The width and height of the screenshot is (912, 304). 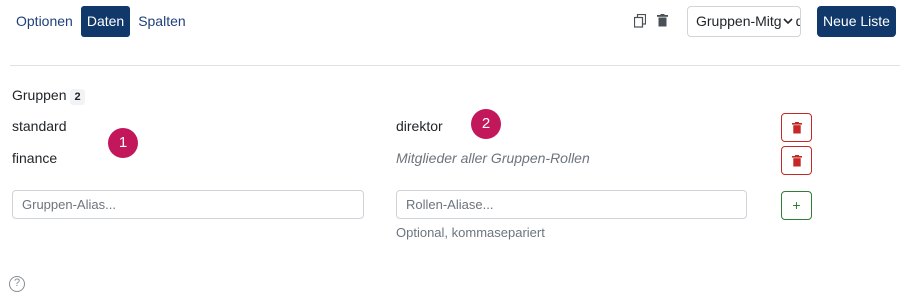 I want to click on chevron-down-icon, so click(x=788, y=21).